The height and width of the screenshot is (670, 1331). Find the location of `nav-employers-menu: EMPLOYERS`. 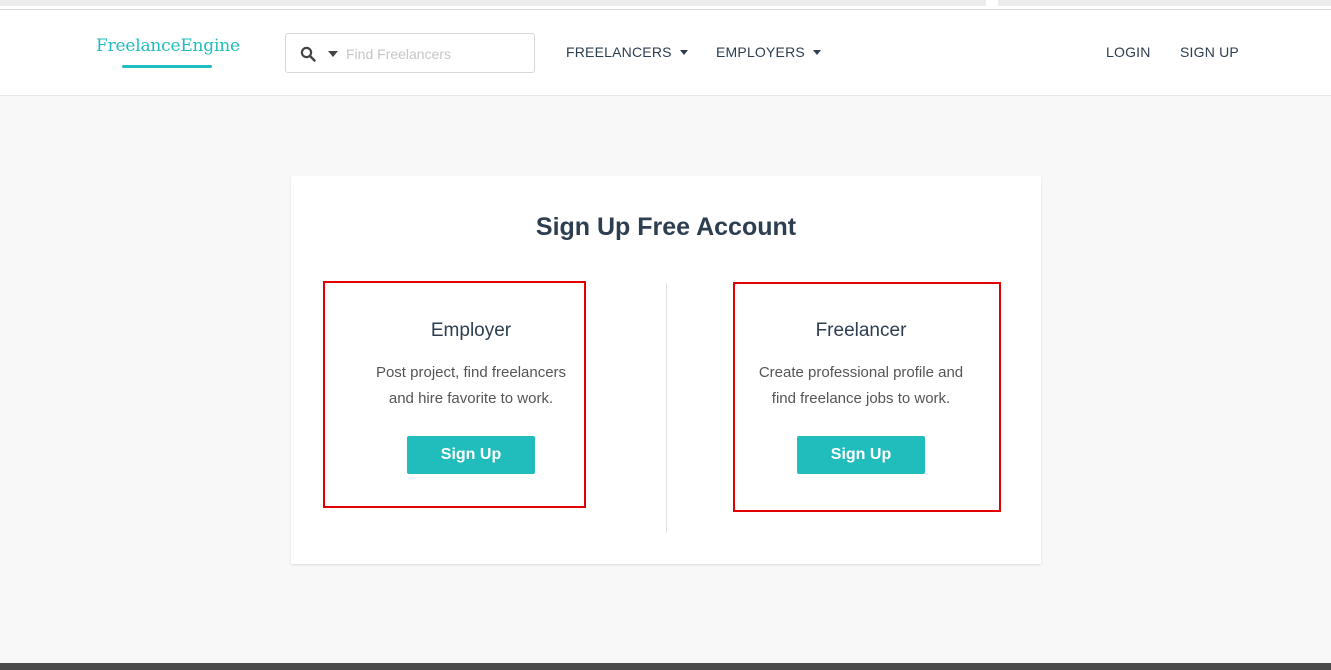

nav-employers-menu: EMPLOYERS is located at coordinates (768, 52).